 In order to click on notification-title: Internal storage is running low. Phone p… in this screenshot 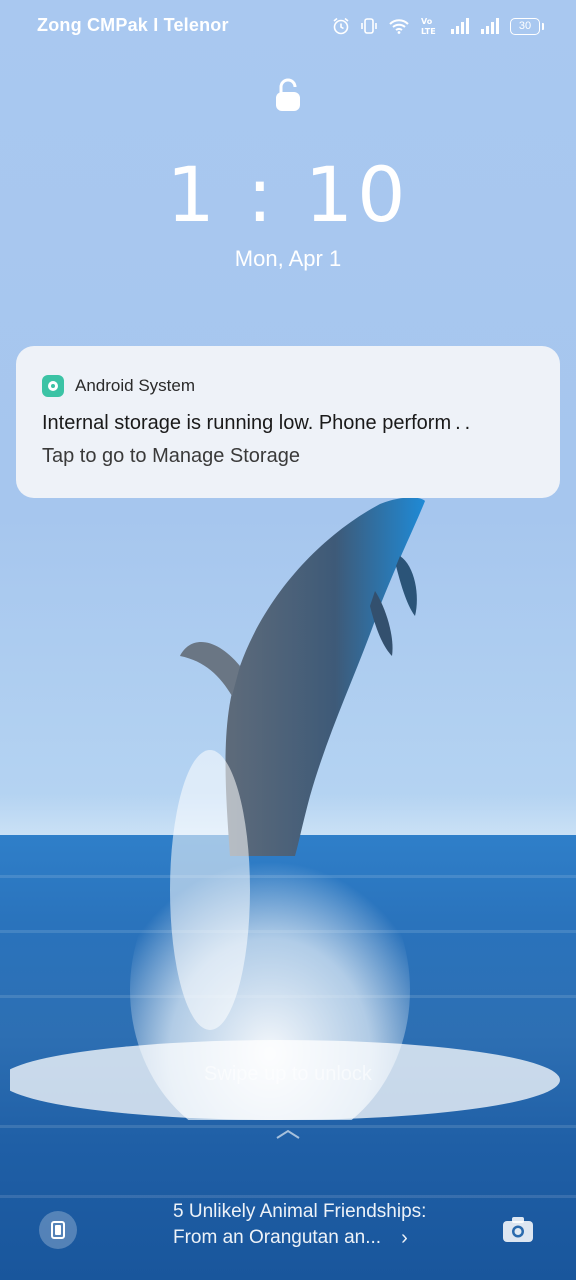, I will do `click(256, 423)`.